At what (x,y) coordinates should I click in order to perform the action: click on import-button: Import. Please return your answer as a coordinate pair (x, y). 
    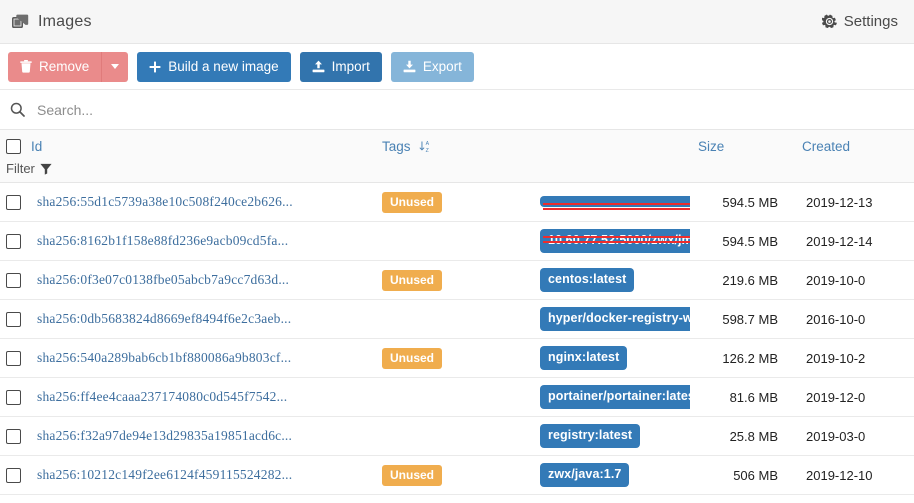
    Looking at the image, I should click on (340, 66).